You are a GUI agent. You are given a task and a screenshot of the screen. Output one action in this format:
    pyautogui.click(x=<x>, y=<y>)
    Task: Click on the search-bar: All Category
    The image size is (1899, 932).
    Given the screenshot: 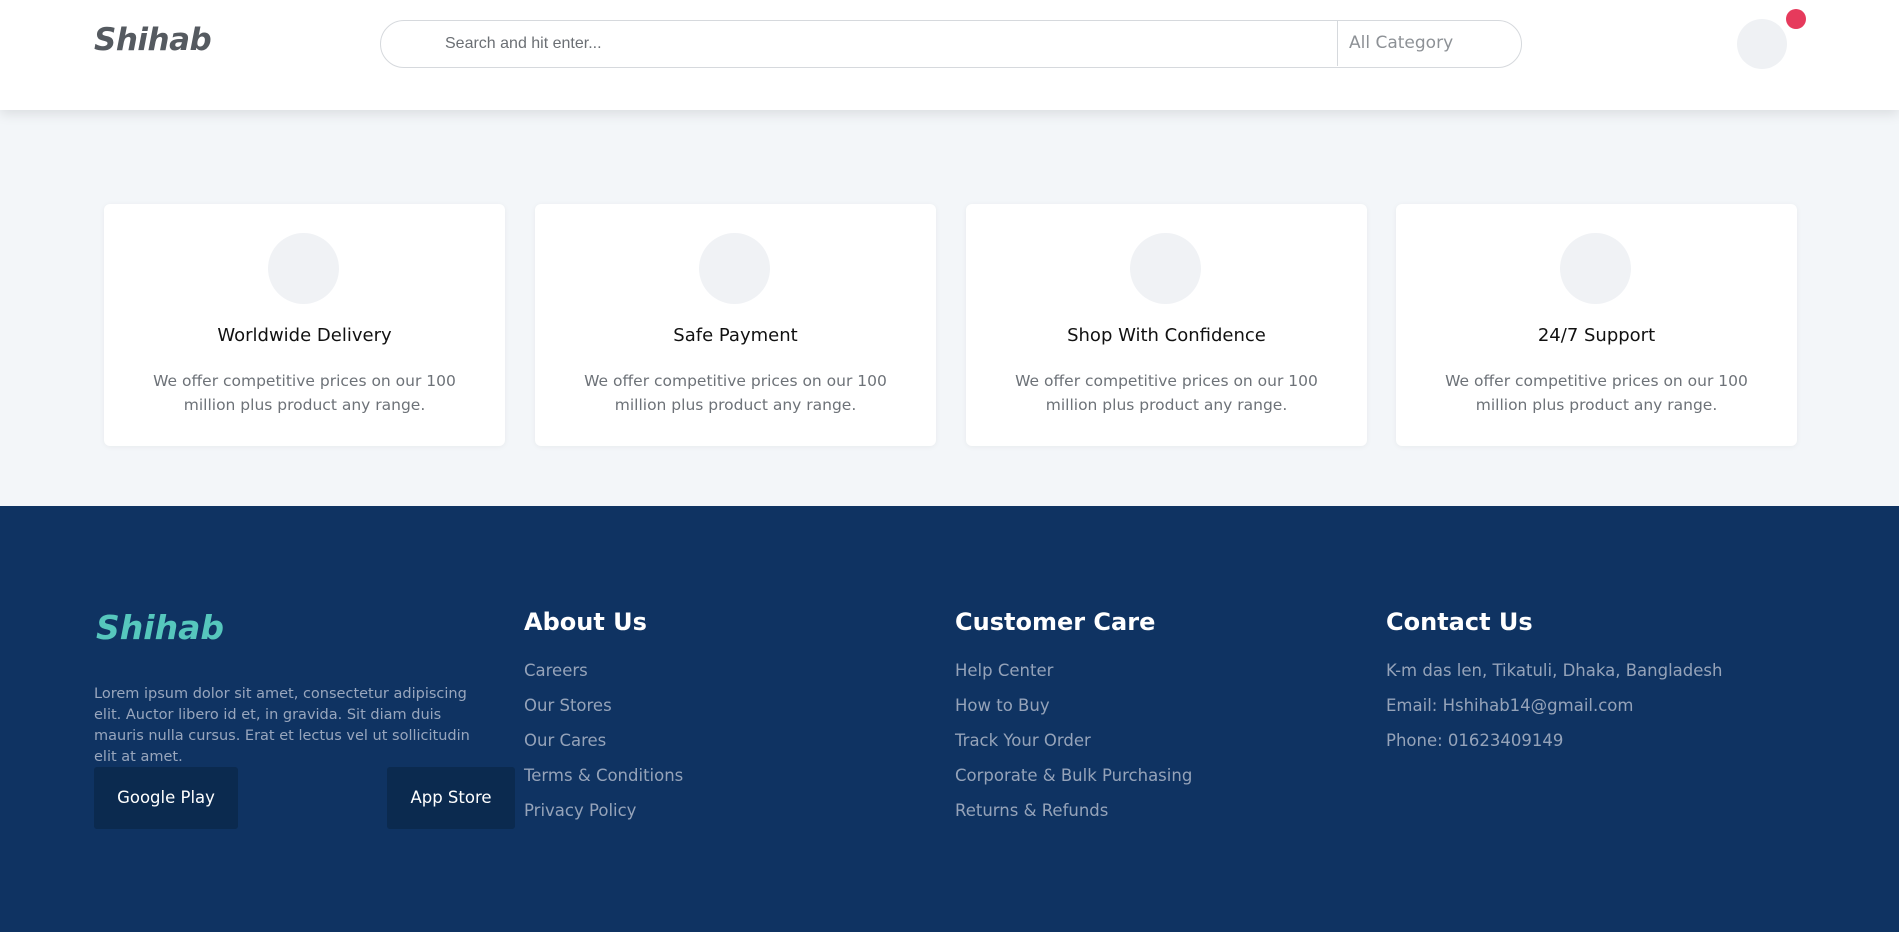 What is the action you would take?
    pyautogui.click(x=951, y=44)
    